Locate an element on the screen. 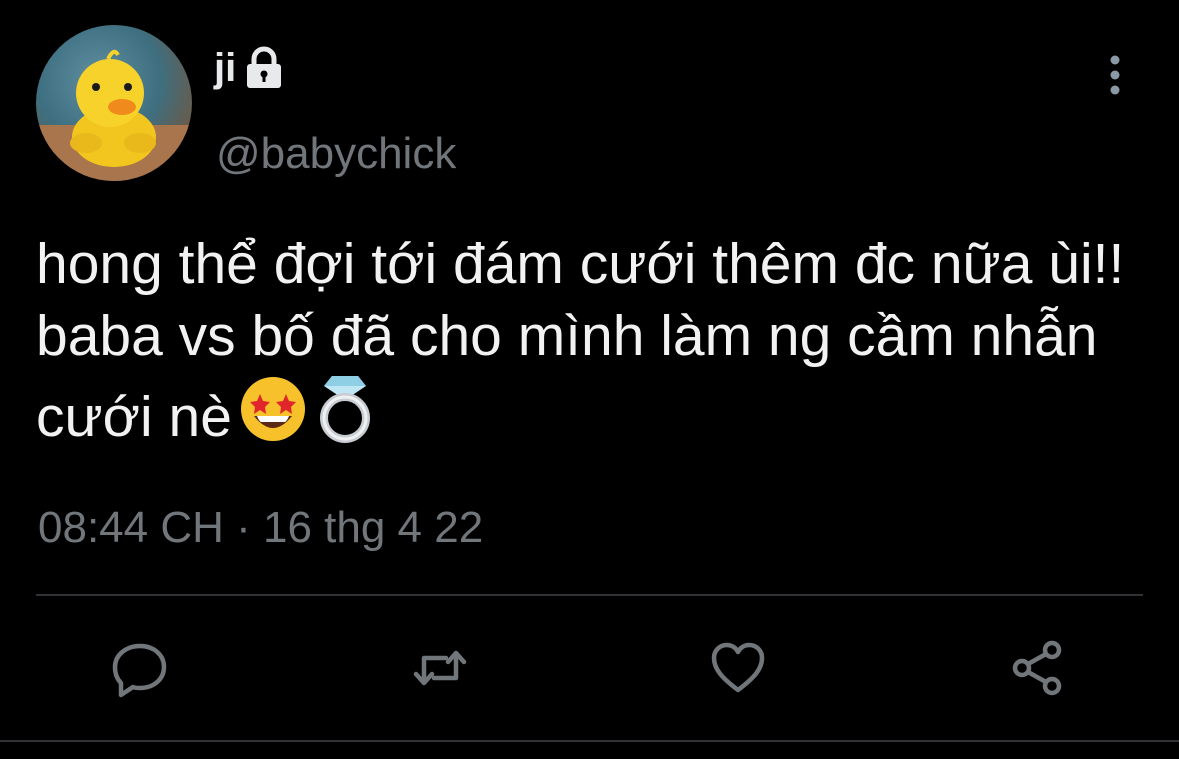 The width and height of the screenshot is (1179, 759). tweet-timestamp: 08:44 CH · 16 thg 4 22 is located at coordinates (260, 528).